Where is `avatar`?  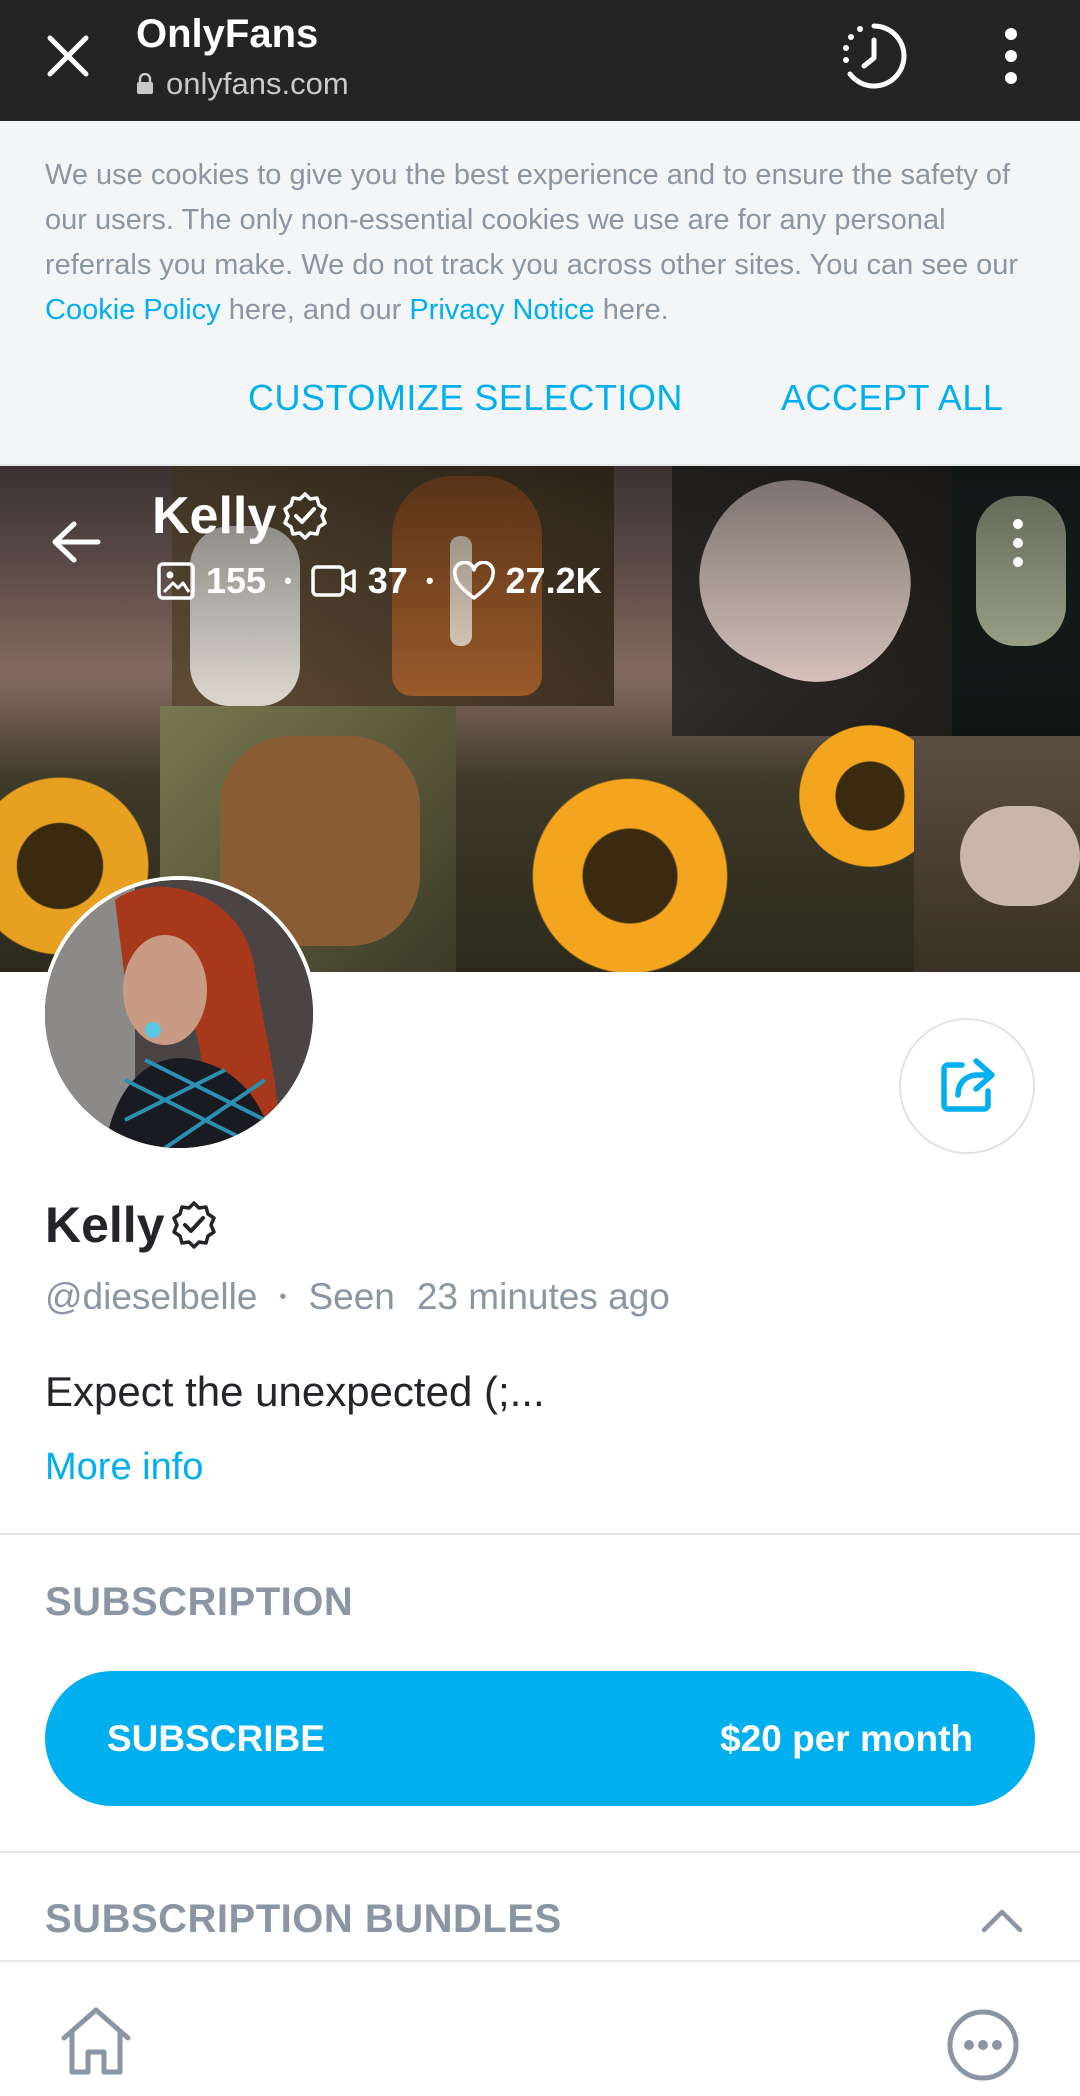 avatar is located at coordinates (179, 1014).